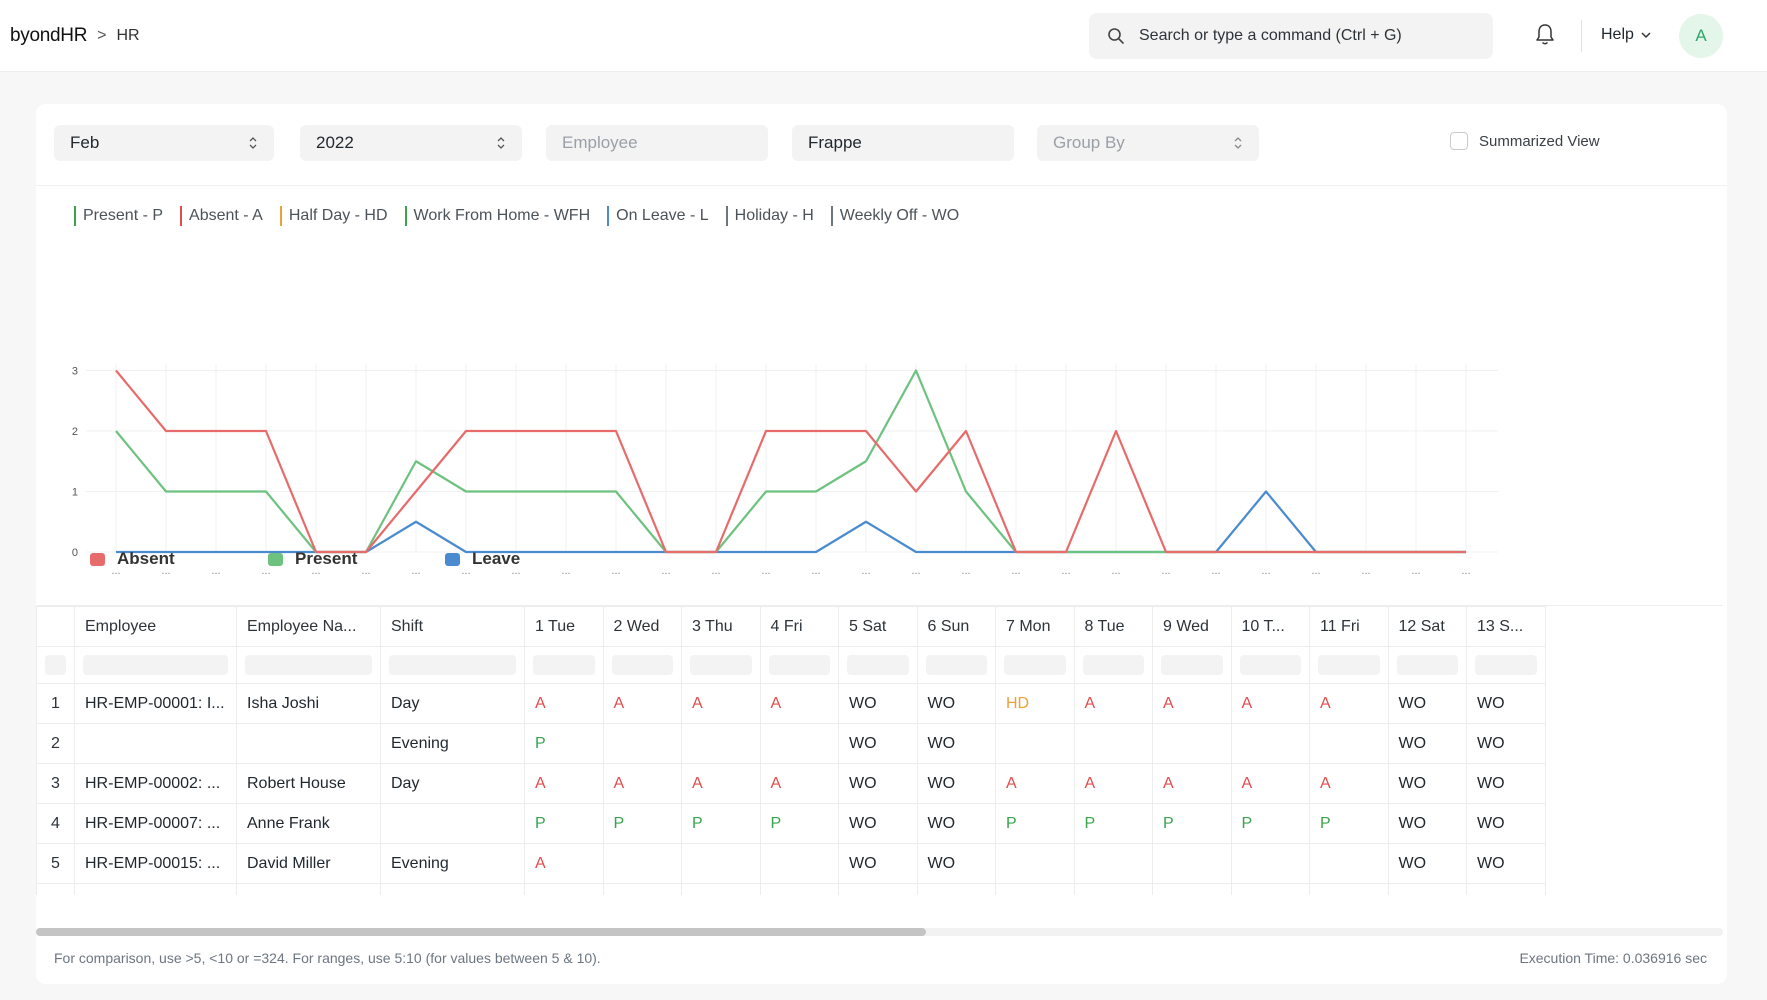  What do you see at coordinates (878, 626) in the screenshot?
I see `column-header: 5 Sat` at bounding box center [878, 626].